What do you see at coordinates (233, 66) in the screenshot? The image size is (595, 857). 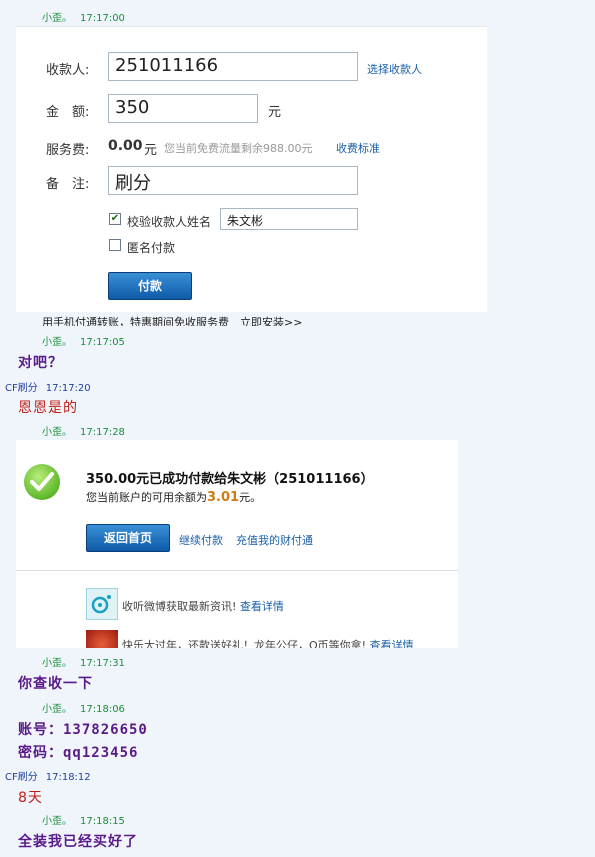 I see `payee-input: 251011166` at bounding box center [233, 66].